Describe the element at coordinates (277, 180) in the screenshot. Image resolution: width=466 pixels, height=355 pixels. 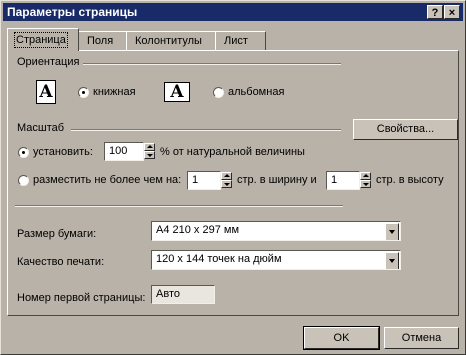
I see `fit-pages-wide-suffix: стр. в ширину и` at that location.